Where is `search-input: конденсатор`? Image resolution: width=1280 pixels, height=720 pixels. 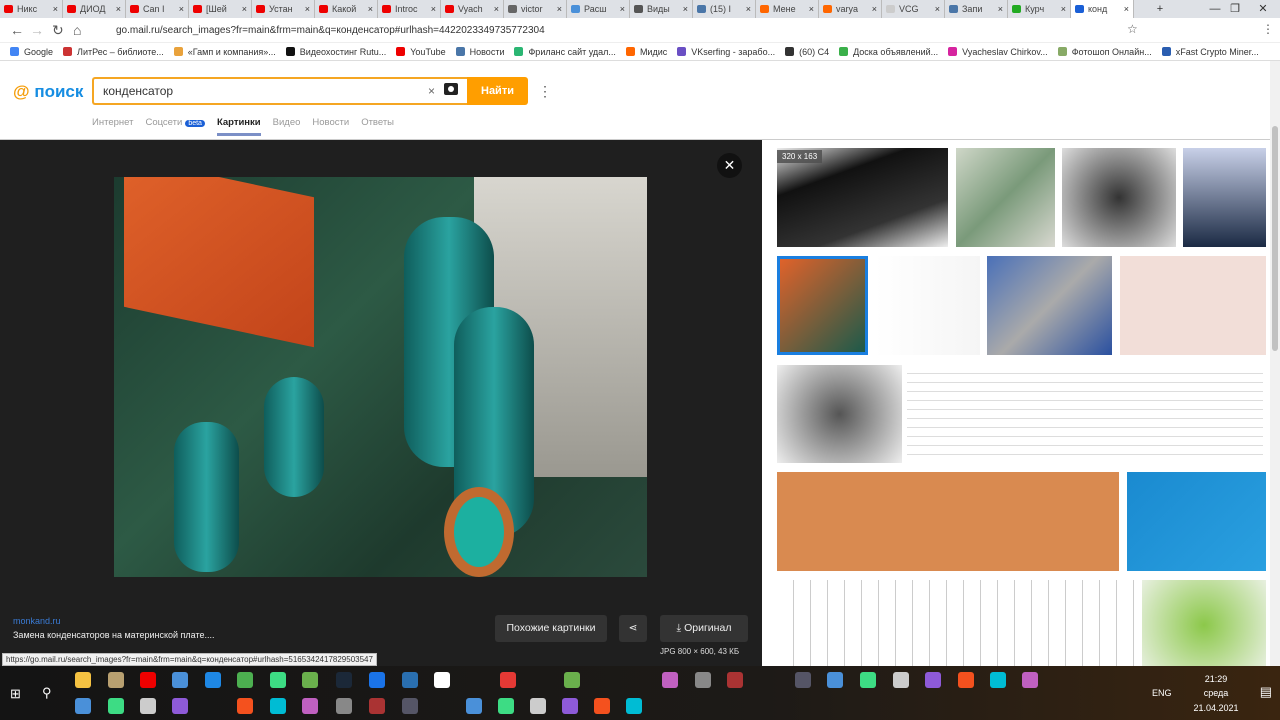
search-input: конденсатор is located at coordinates (280, 91).